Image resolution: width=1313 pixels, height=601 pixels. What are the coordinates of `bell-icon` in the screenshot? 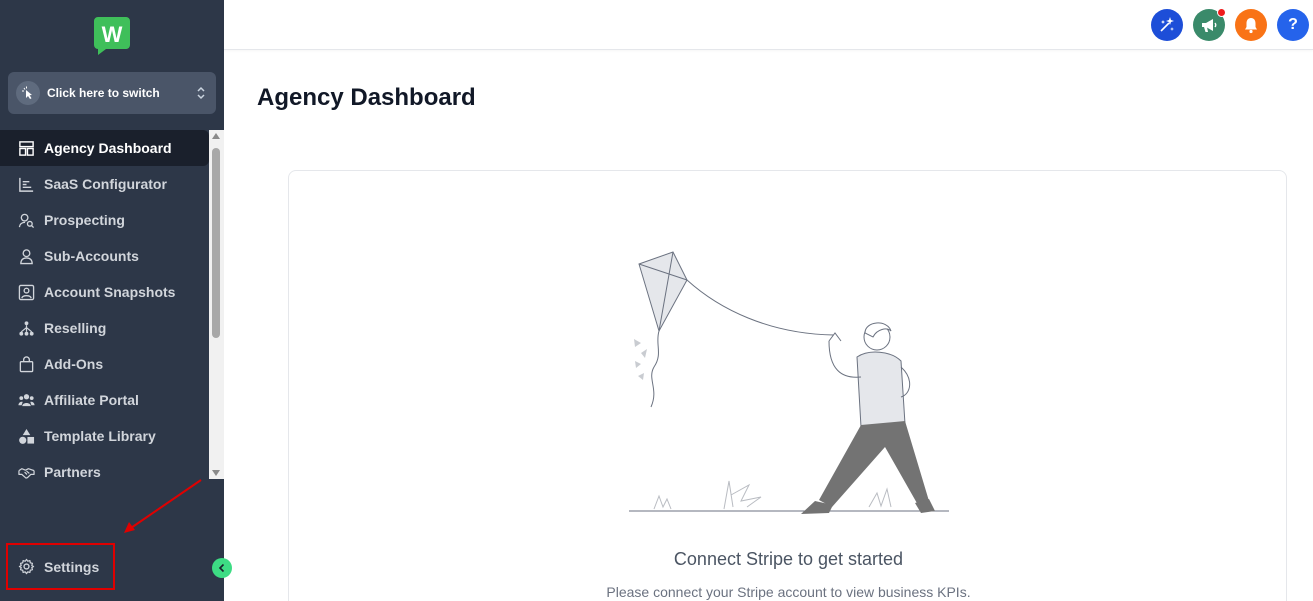 It's located at (1251, 26).